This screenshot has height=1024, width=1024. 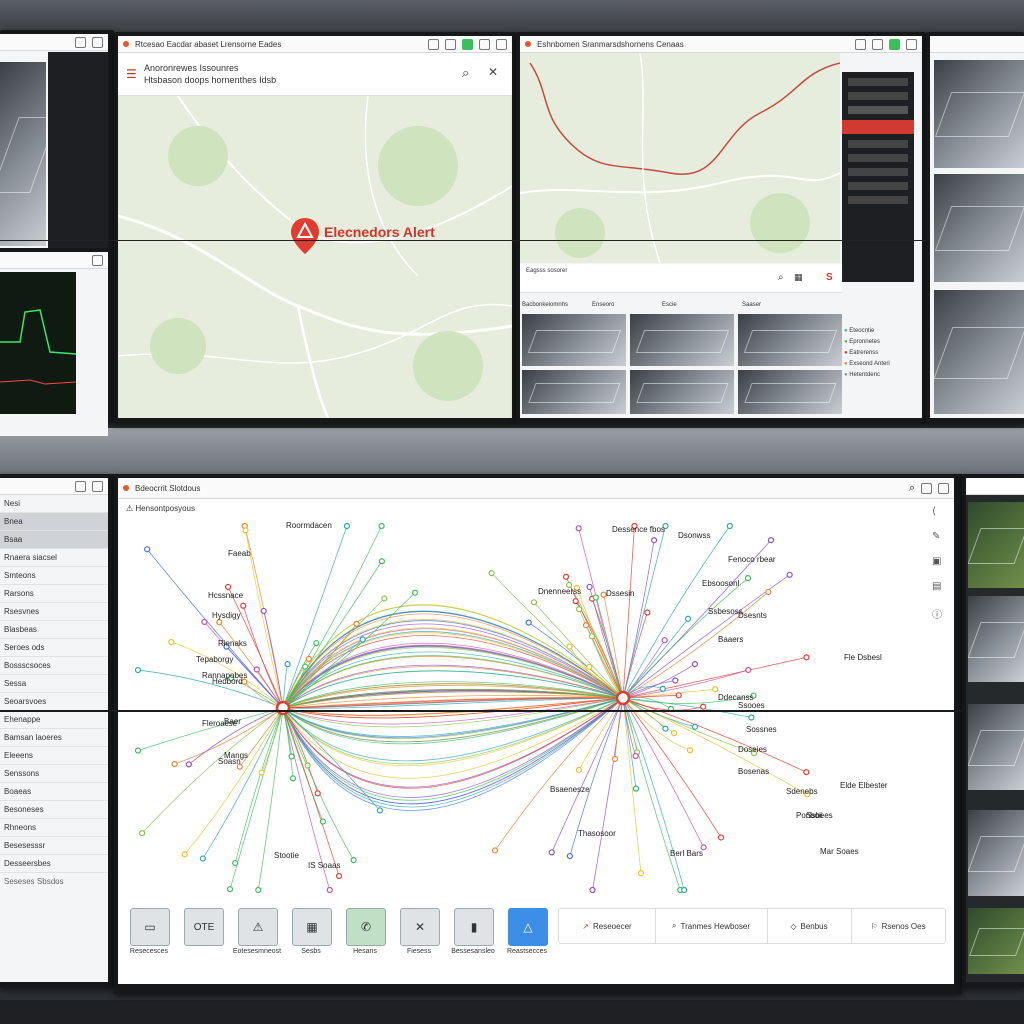 What do you see at coordinates (54, 810) in the screenshot?
I see `sidebar-item: Besoneses` at bounding box center [54, 810].